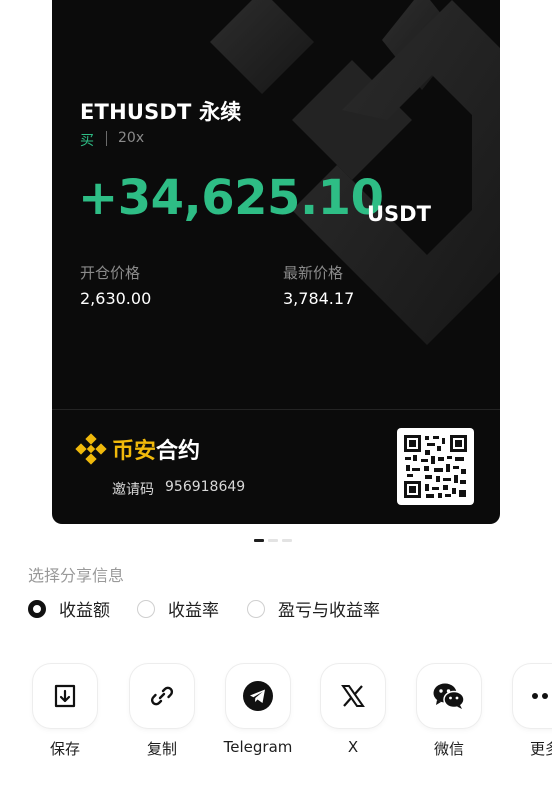 The image size is (552, 786). Describe the element at coordinates (133, 490) in the screenshot. I see `referral-label: 邀请码` at that location.